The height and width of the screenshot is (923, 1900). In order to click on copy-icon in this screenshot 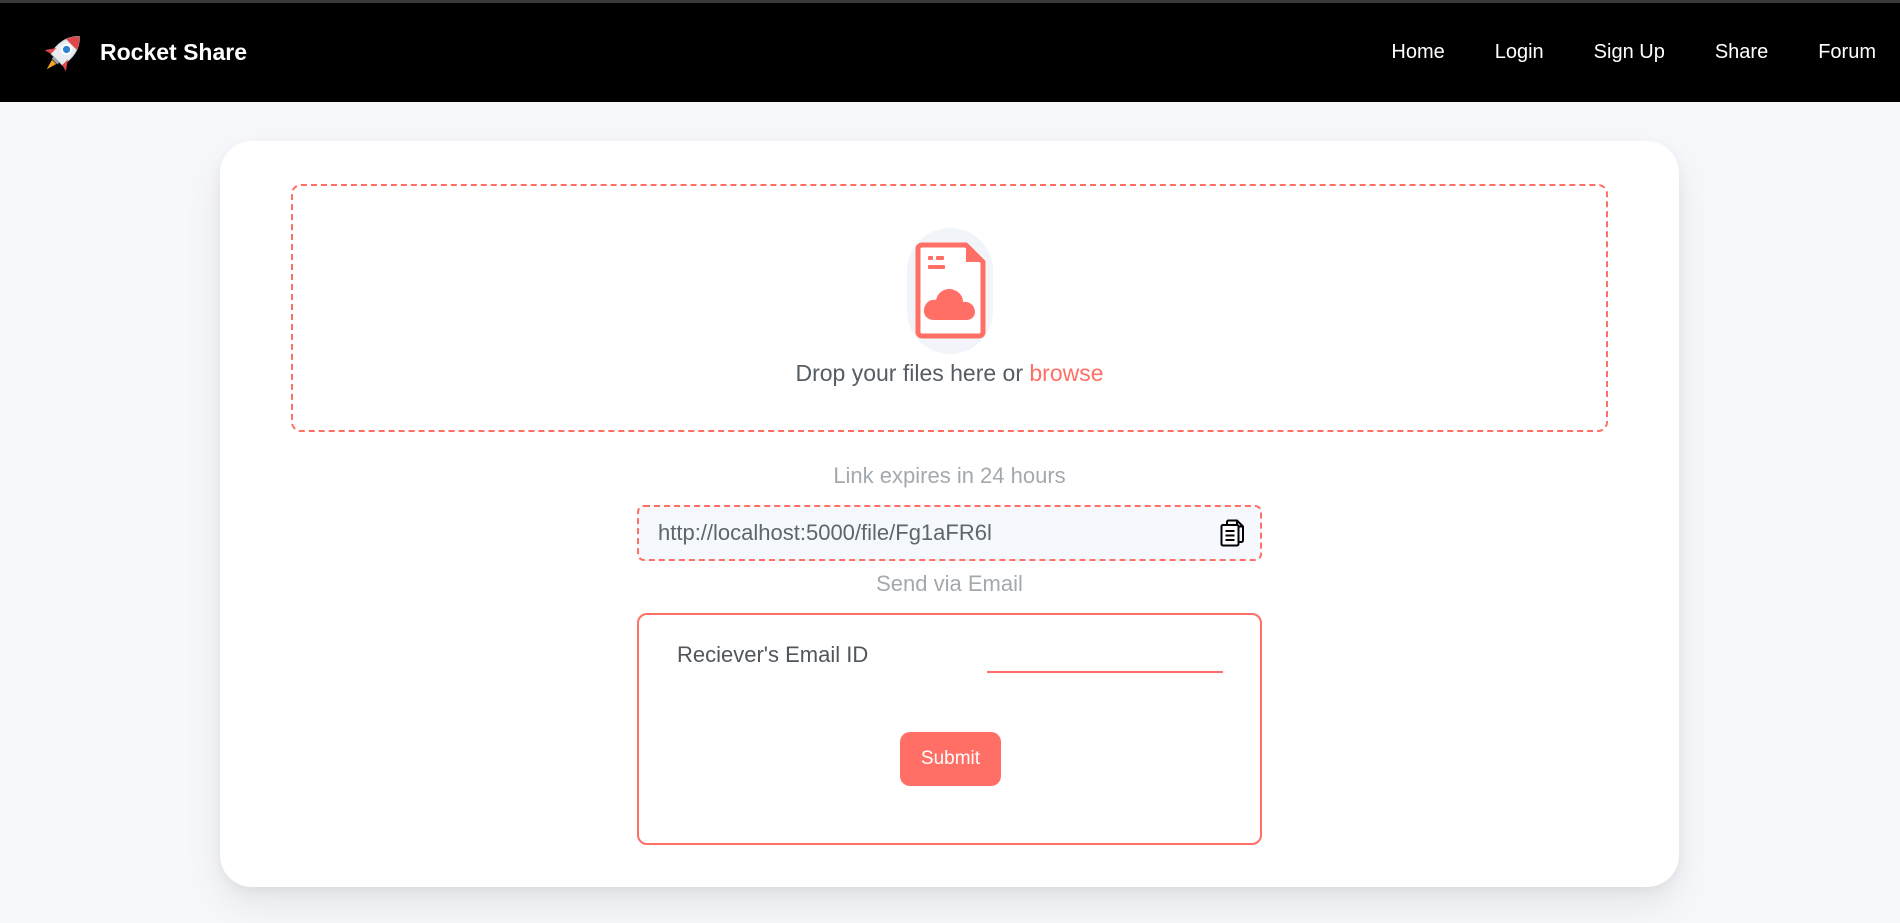, I will do `click(1232, 533)`.